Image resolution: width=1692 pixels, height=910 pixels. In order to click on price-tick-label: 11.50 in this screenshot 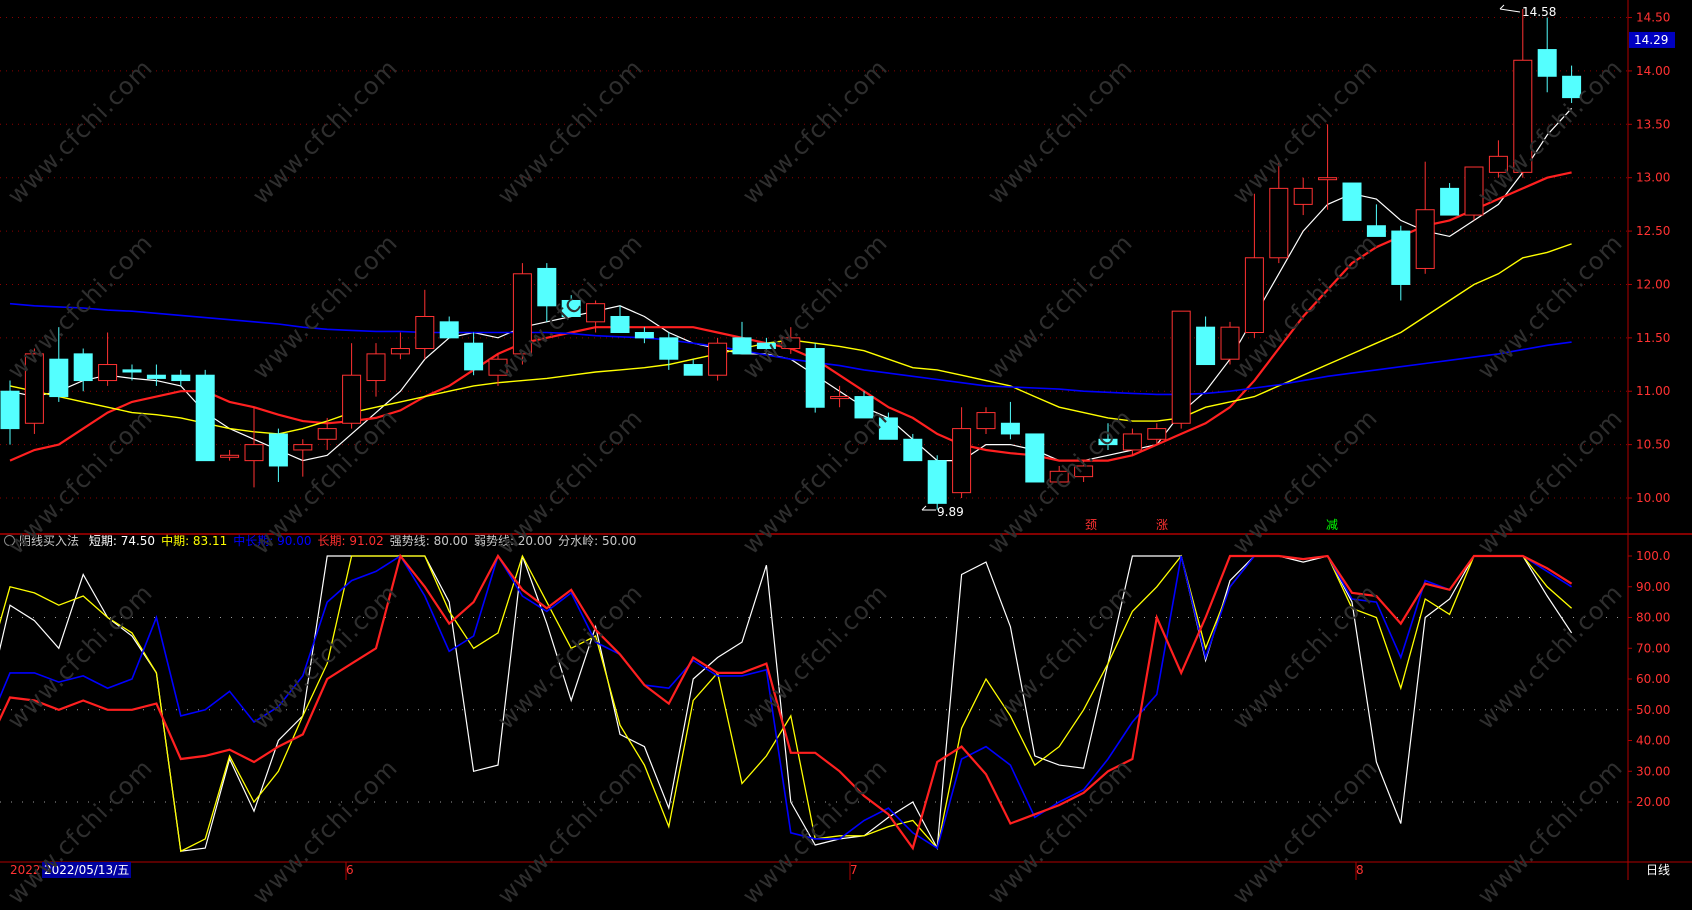, I will do `click(1653, 338)`.